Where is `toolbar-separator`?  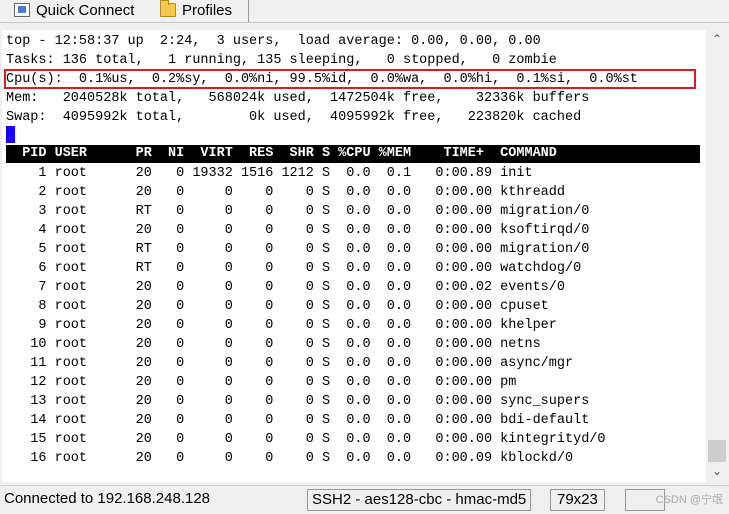 toolbar-separator is located at coordinates (248, 11).